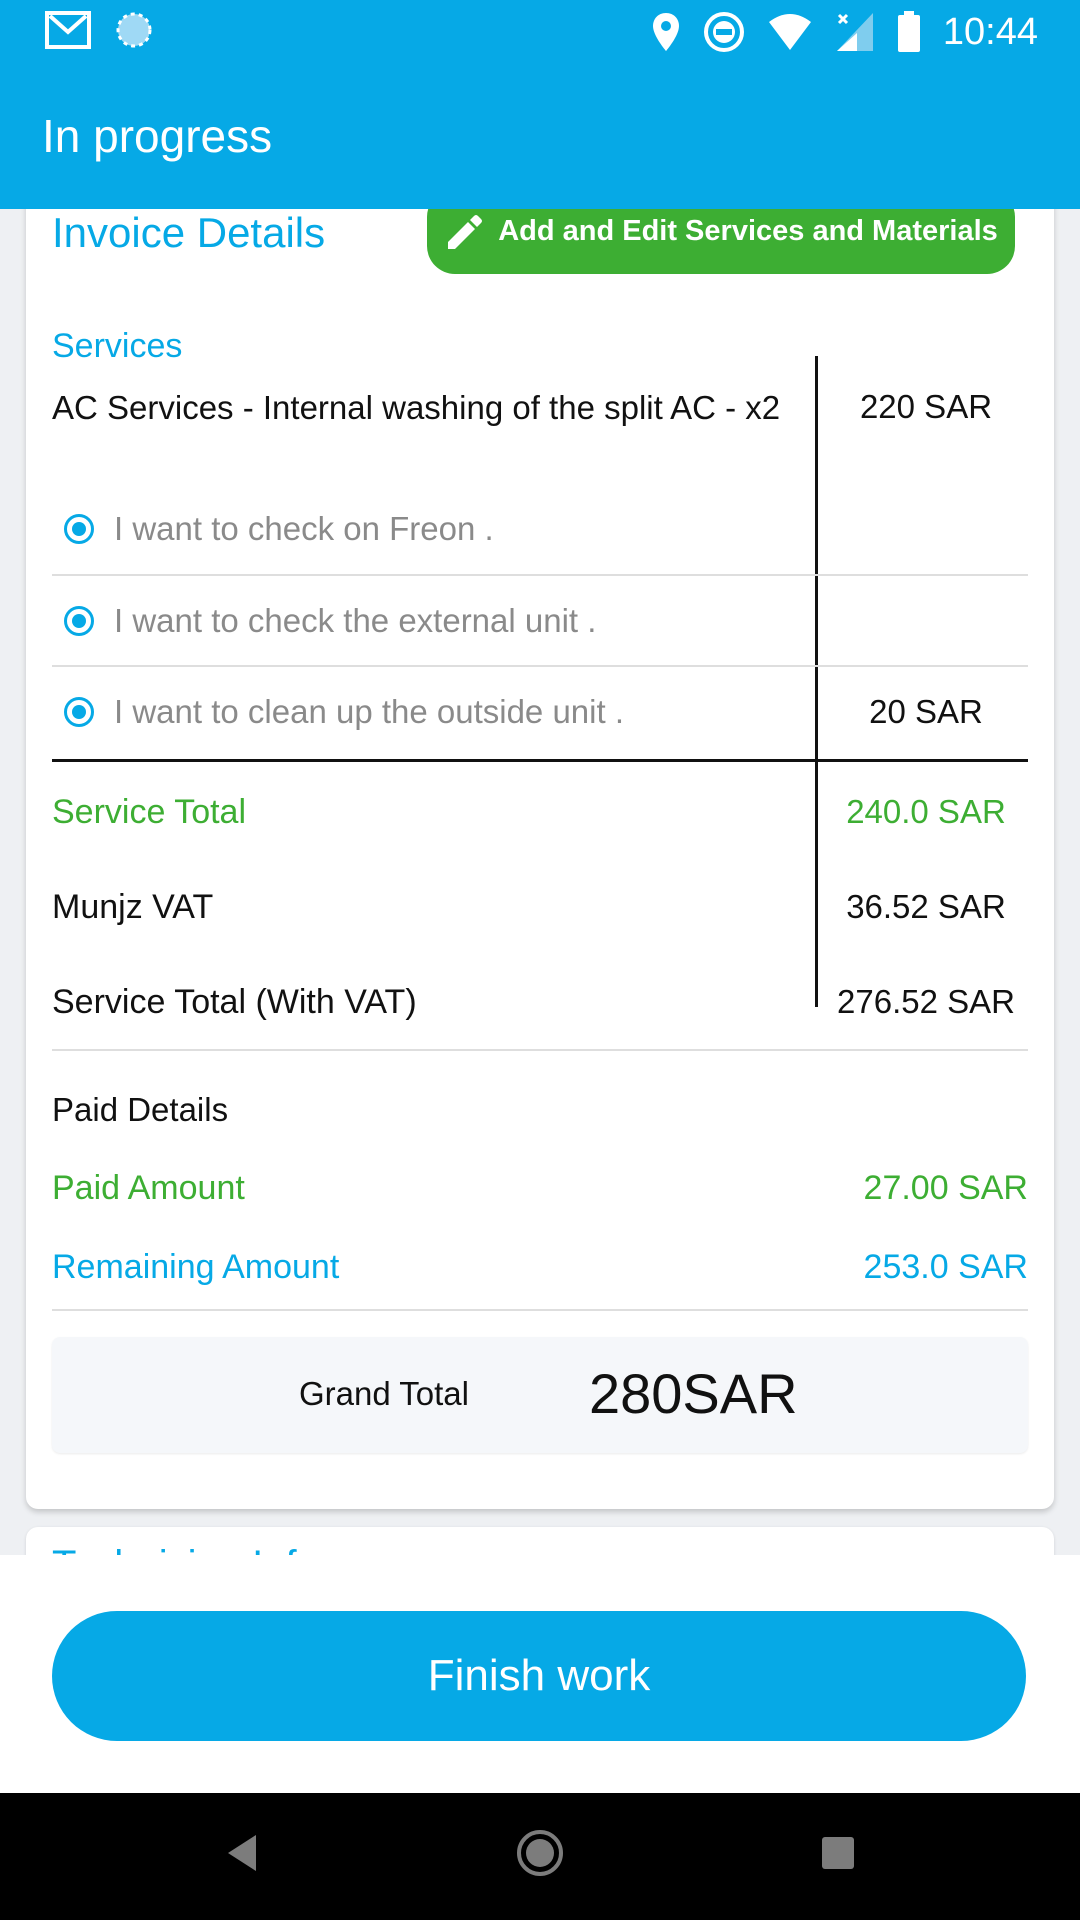 Image resolution: width=1080 pixels, height=1920 pixels. What do you see at coordinates (540, 1003) in the screenshot?
I see `total-with-vat-row: Service Total (With VAT) 276.52 SAR` at bounding box center [540, 1003].